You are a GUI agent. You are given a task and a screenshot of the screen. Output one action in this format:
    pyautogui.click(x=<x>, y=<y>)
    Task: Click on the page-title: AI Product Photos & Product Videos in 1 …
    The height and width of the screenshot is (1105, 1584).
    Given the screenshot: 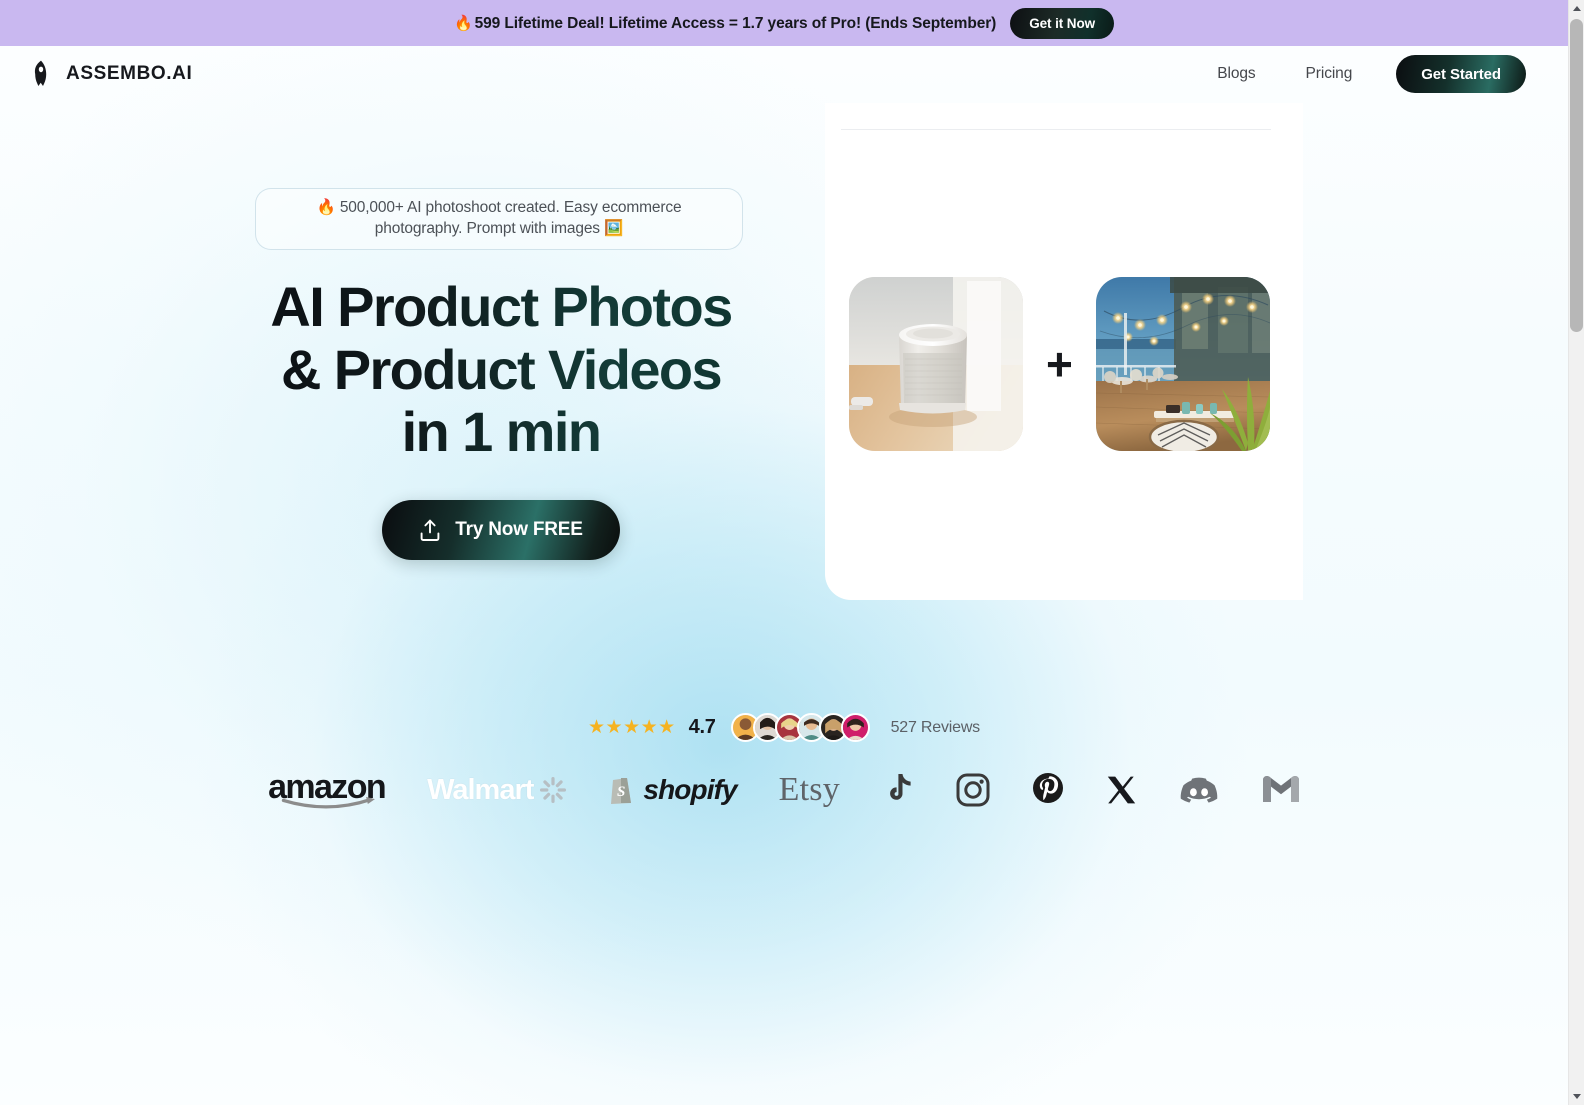 What is the action you would take?
    pyautogui.click(x=501, y=370)
    